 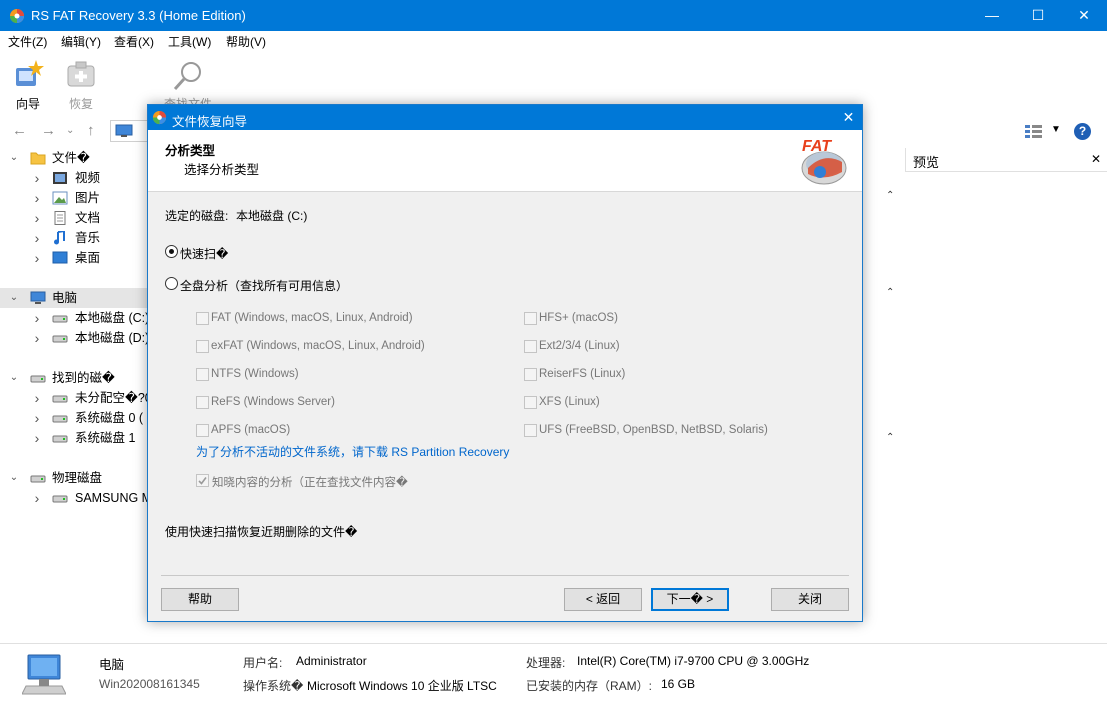 What do you see at coordinates (38, 298) in the screenshot?
I see `computer-icon` at bounding box center [38, 298].